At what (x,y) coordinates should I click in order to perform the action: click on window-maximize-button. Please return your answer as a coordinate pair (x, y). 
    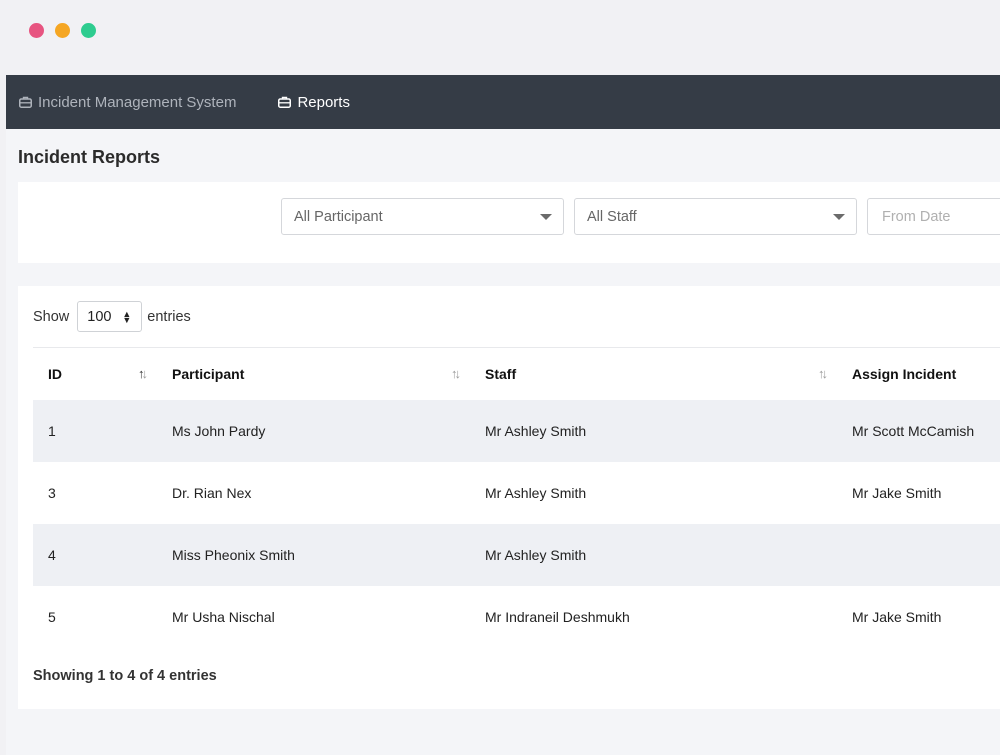
    Looking at the image, I should click on (88, 30).